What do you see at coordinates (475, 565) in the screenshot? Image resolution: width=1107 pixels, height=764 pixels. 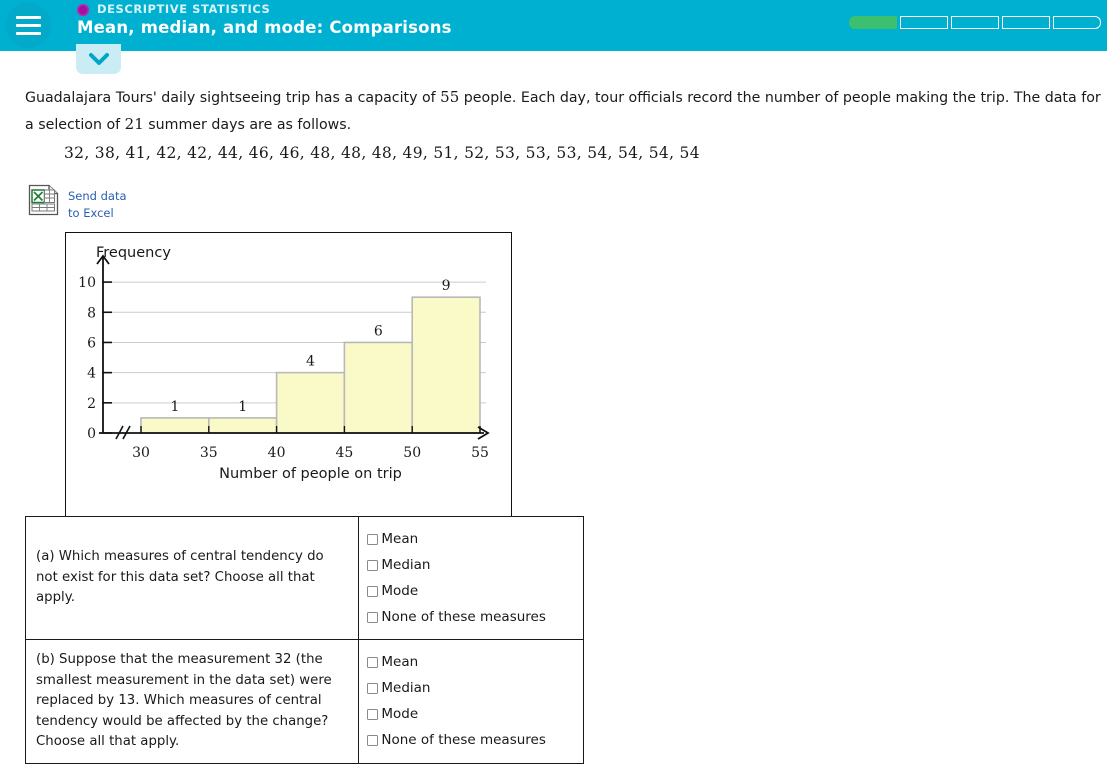 I see `option-a-median: Median` at bounding box center [475, 565].